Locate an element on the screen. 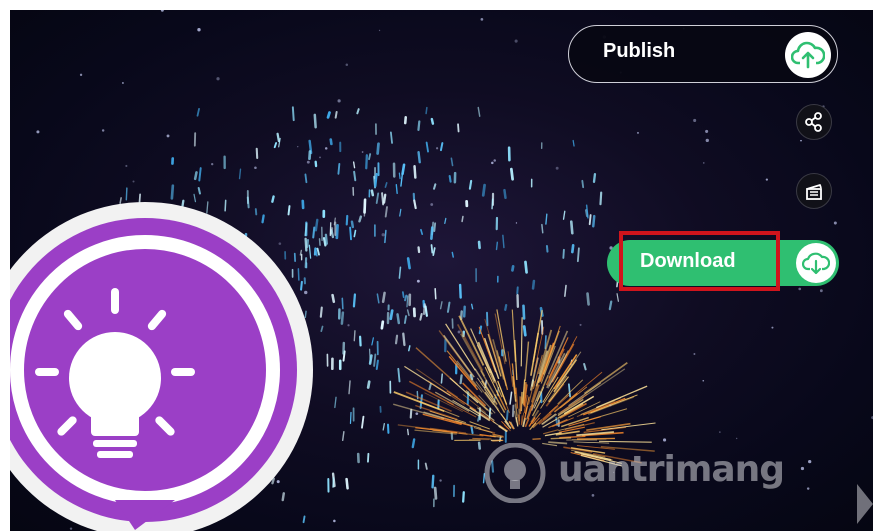 The width and height of the screenshot is (873, 531). publish-button: Publish is located at coordinates (703, 54).